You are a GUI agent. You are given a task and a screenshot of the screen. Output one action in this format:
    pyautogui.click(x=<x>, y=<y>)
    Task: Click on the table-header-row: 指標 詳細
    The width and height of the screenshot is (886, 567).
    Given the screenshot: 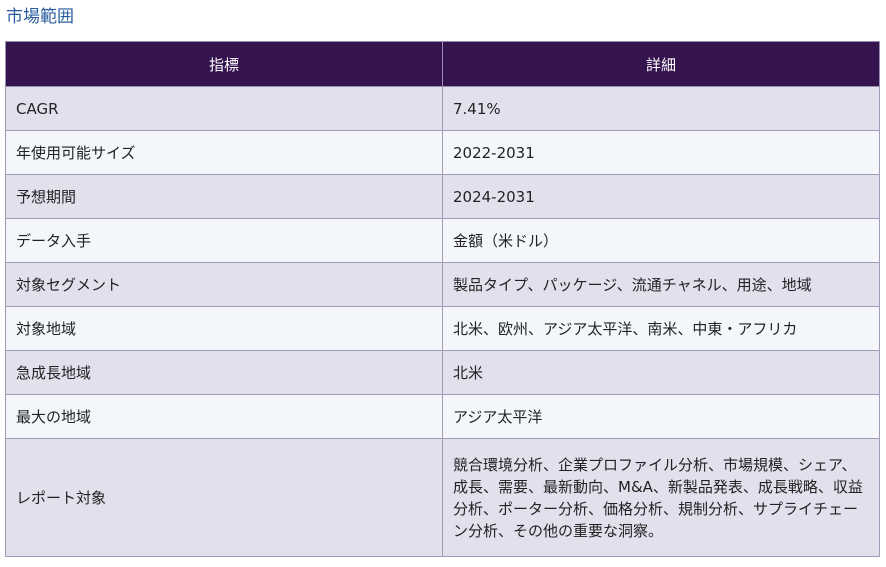 What is the action you would take?
    pyautogui.click(x=442, y=64)
    